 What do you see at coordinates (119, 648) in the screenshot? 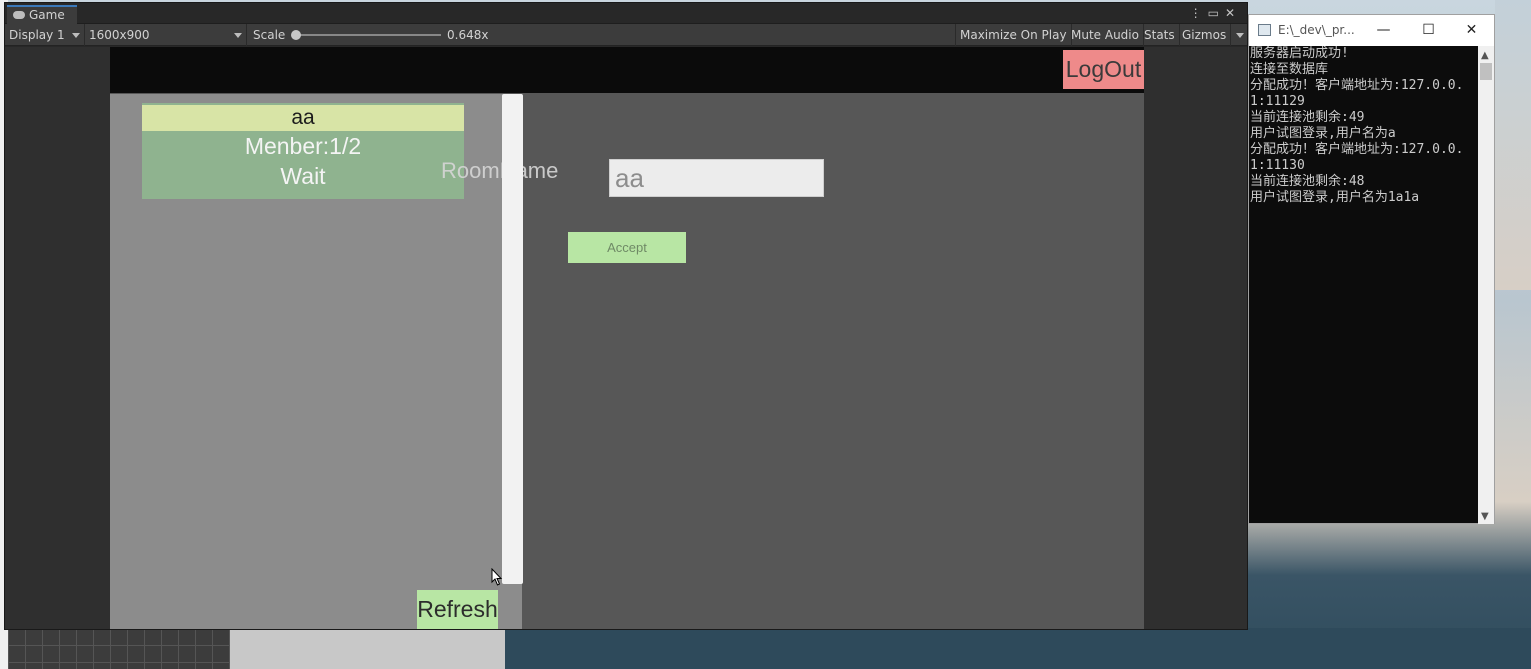
I see `scene-grid-preview` at bounding box center [119, 648].